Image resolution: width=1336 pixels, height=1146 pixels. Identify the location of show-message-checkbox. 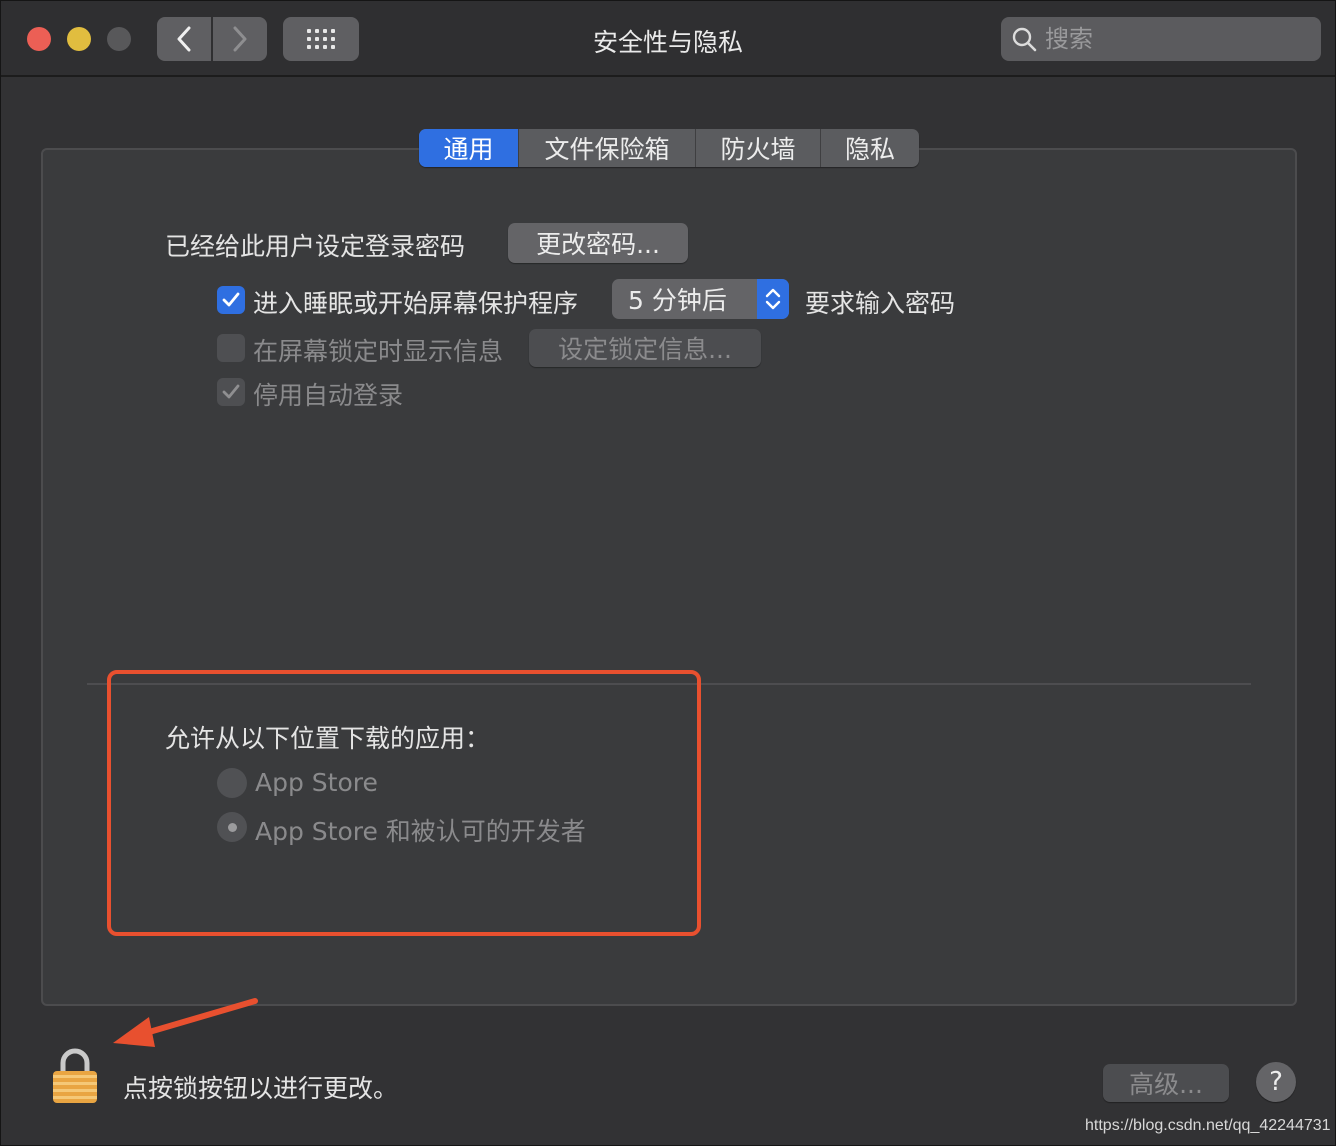
(231, 348).